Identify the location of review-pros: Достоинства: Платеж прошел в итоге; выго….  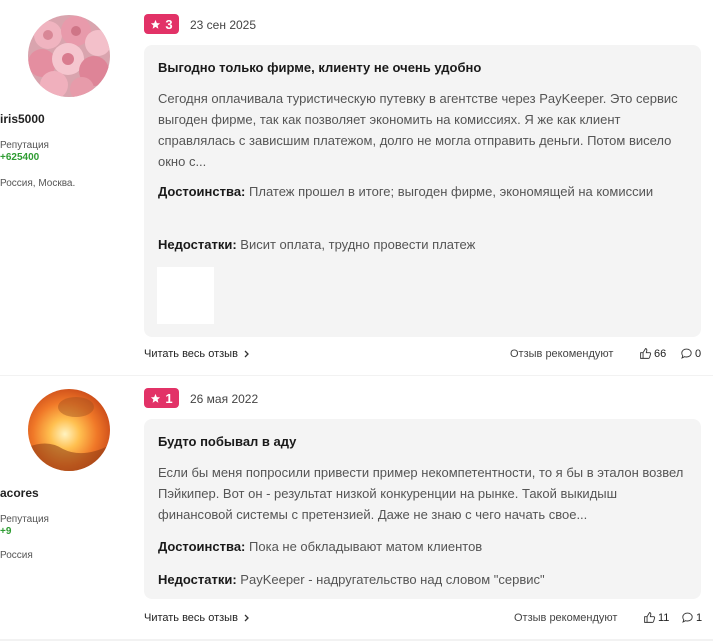
(425, 191).